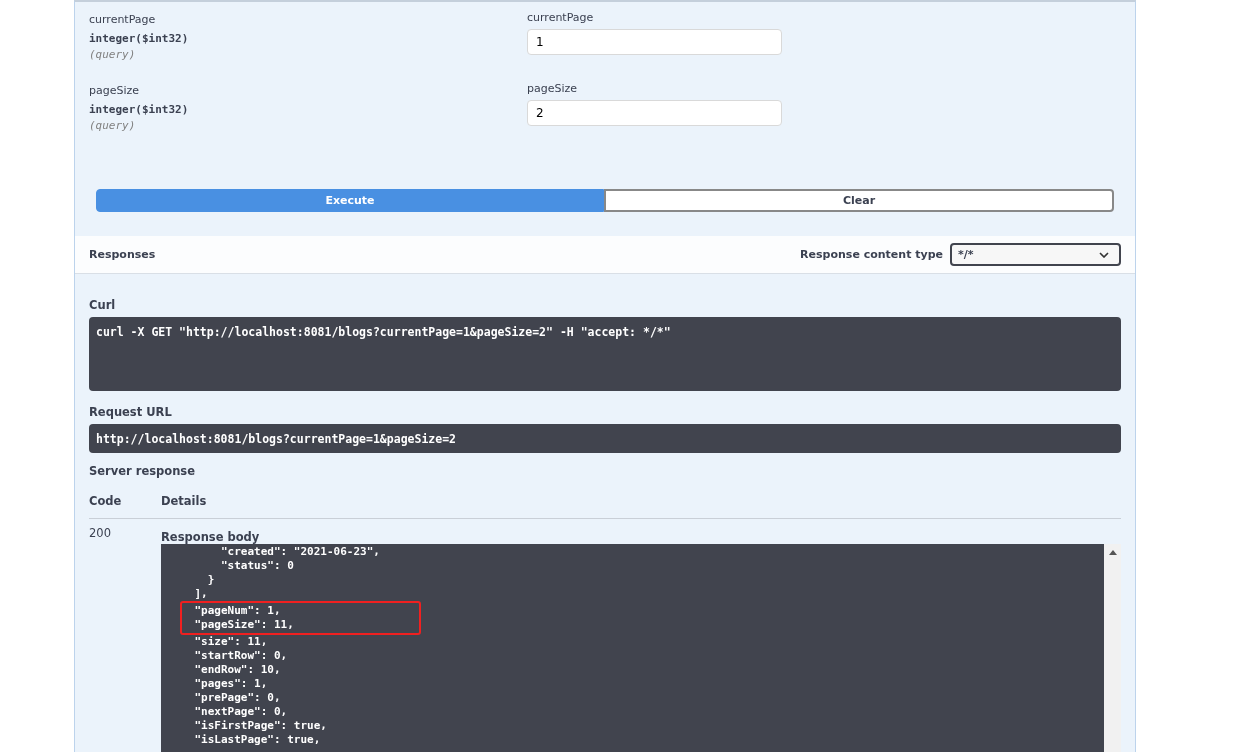  I want to click on code-line: "nextPage": 0,, so click(240, 712).